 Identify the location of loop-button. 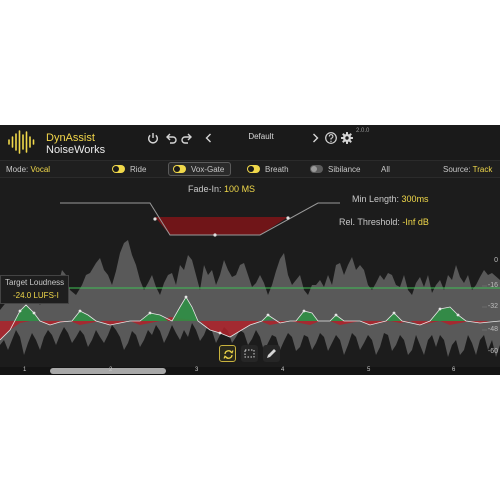
(227, 353).